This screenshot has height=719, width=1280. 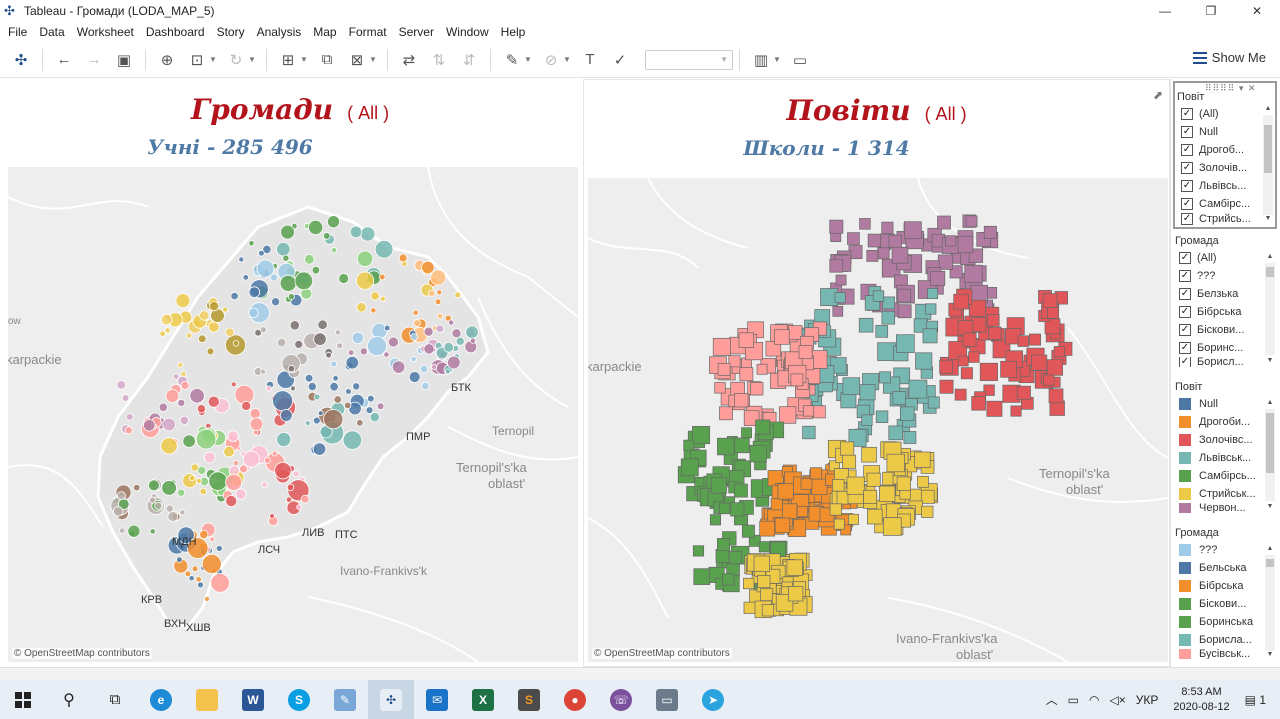 What do you see at coordinates (1270, 256) in the screenshot?
I see `scroll-up-icon: ▲` at bounding box center [1270, 256].